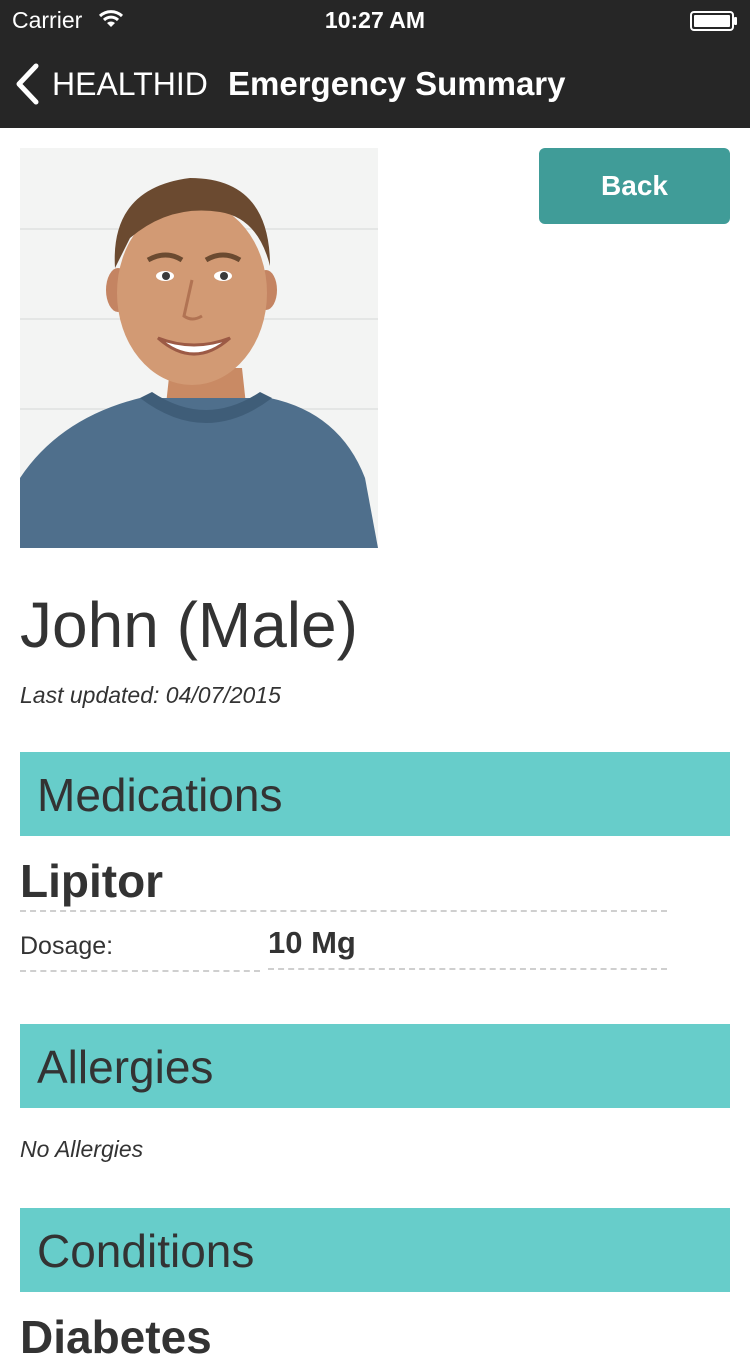  What do you see at coordinates (199, 348) in the screenshot?
I see `profile-photo` at bounding box center [199, 348].